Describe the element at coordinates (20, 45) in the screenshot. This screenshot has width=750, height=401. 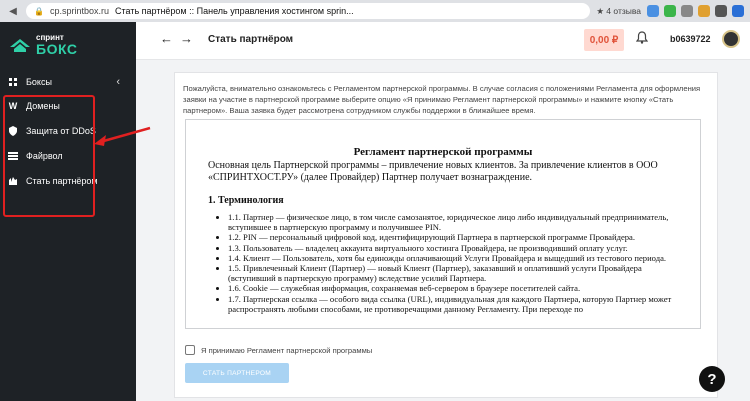
I see `logo-icon` at that location.